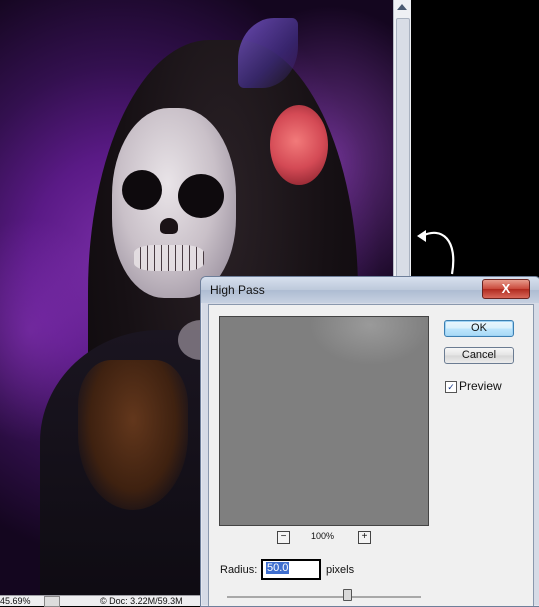 This screenshot has height=607, width=539. What do you see at coordinates (370, 290) in the screenshot?
I see `dialog-titlebar: High Pass X` at bounding box center [370, 290].